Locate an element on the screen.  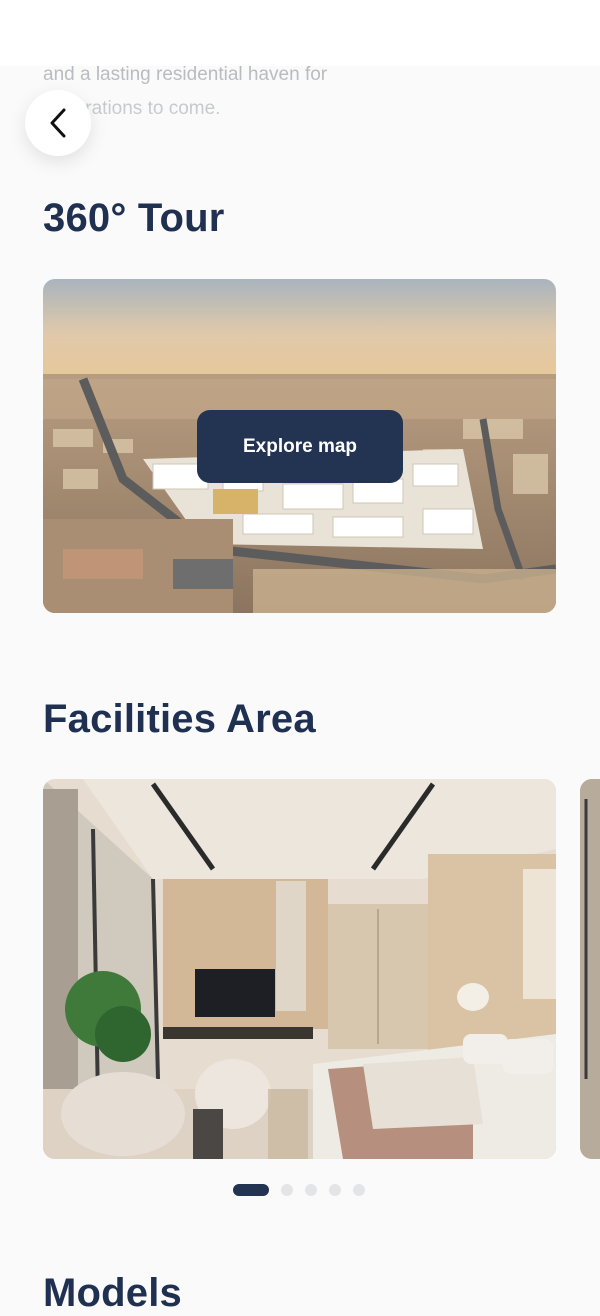
intro-line-2: generations to come. is located at coordinates (132, 108).